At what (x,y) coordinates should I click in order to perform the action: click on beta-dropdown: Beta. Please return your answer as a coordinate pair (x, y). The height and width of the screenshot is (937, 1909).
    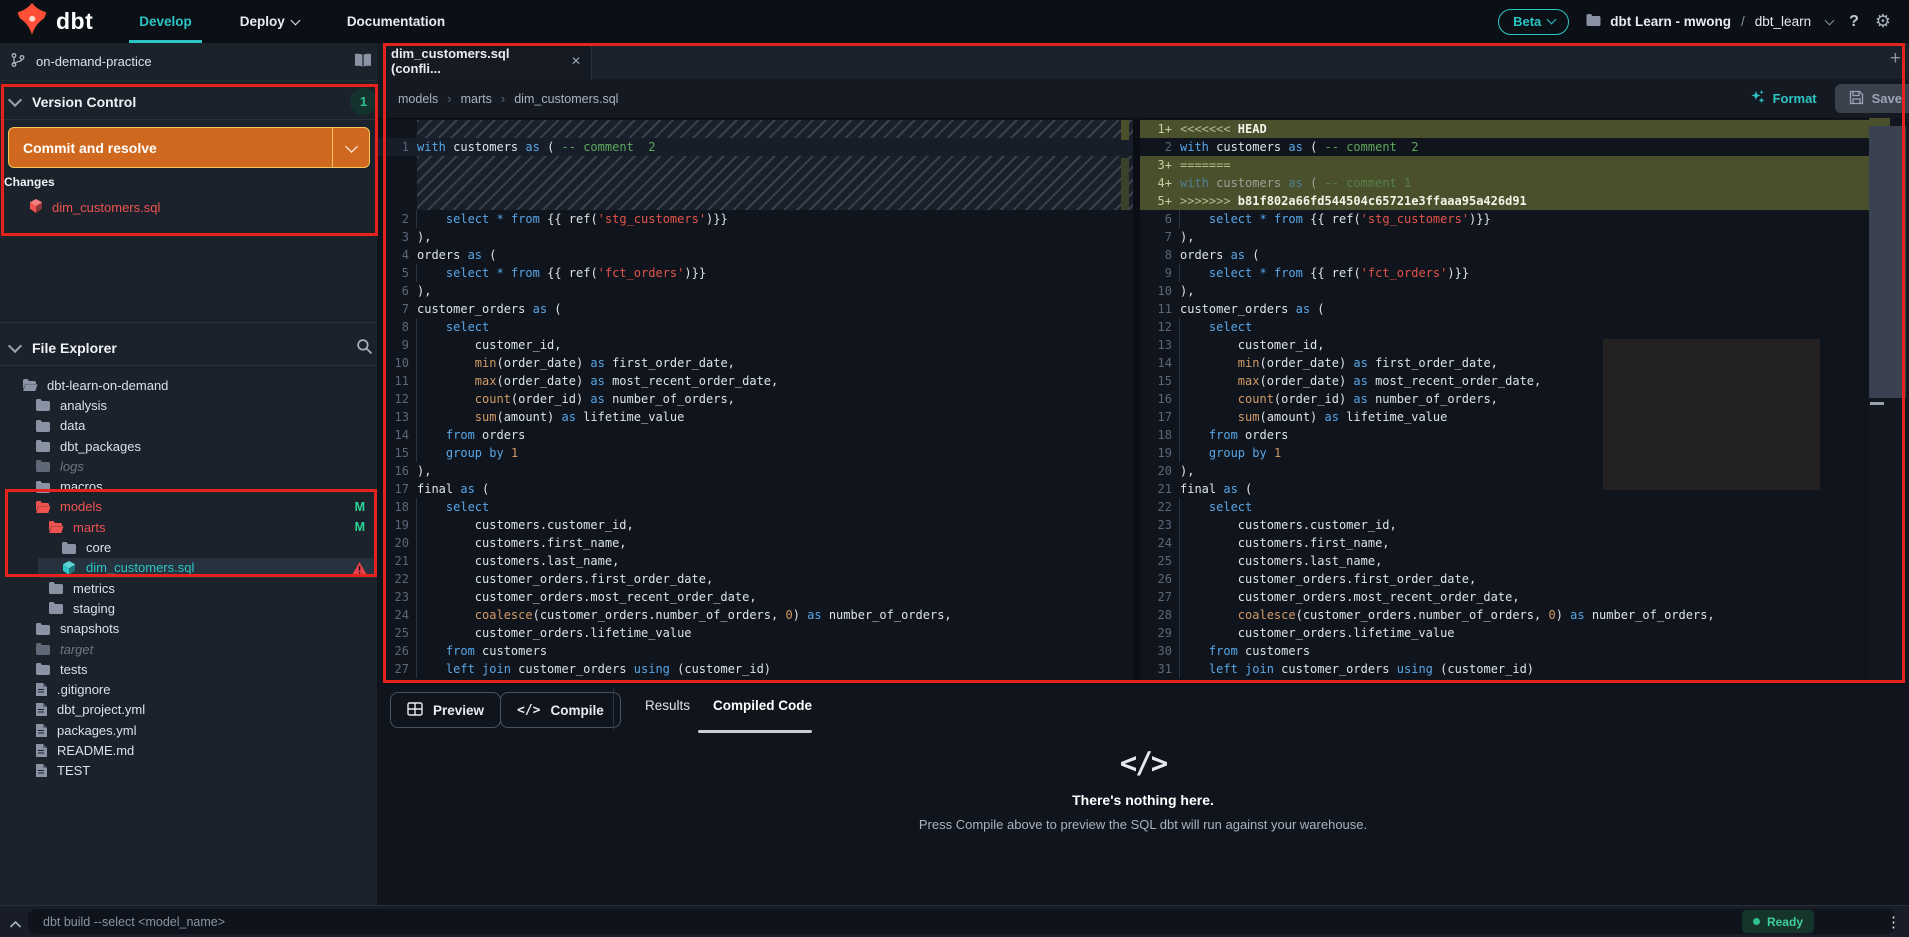
    Looking at the image, I should click on (1534, 21).